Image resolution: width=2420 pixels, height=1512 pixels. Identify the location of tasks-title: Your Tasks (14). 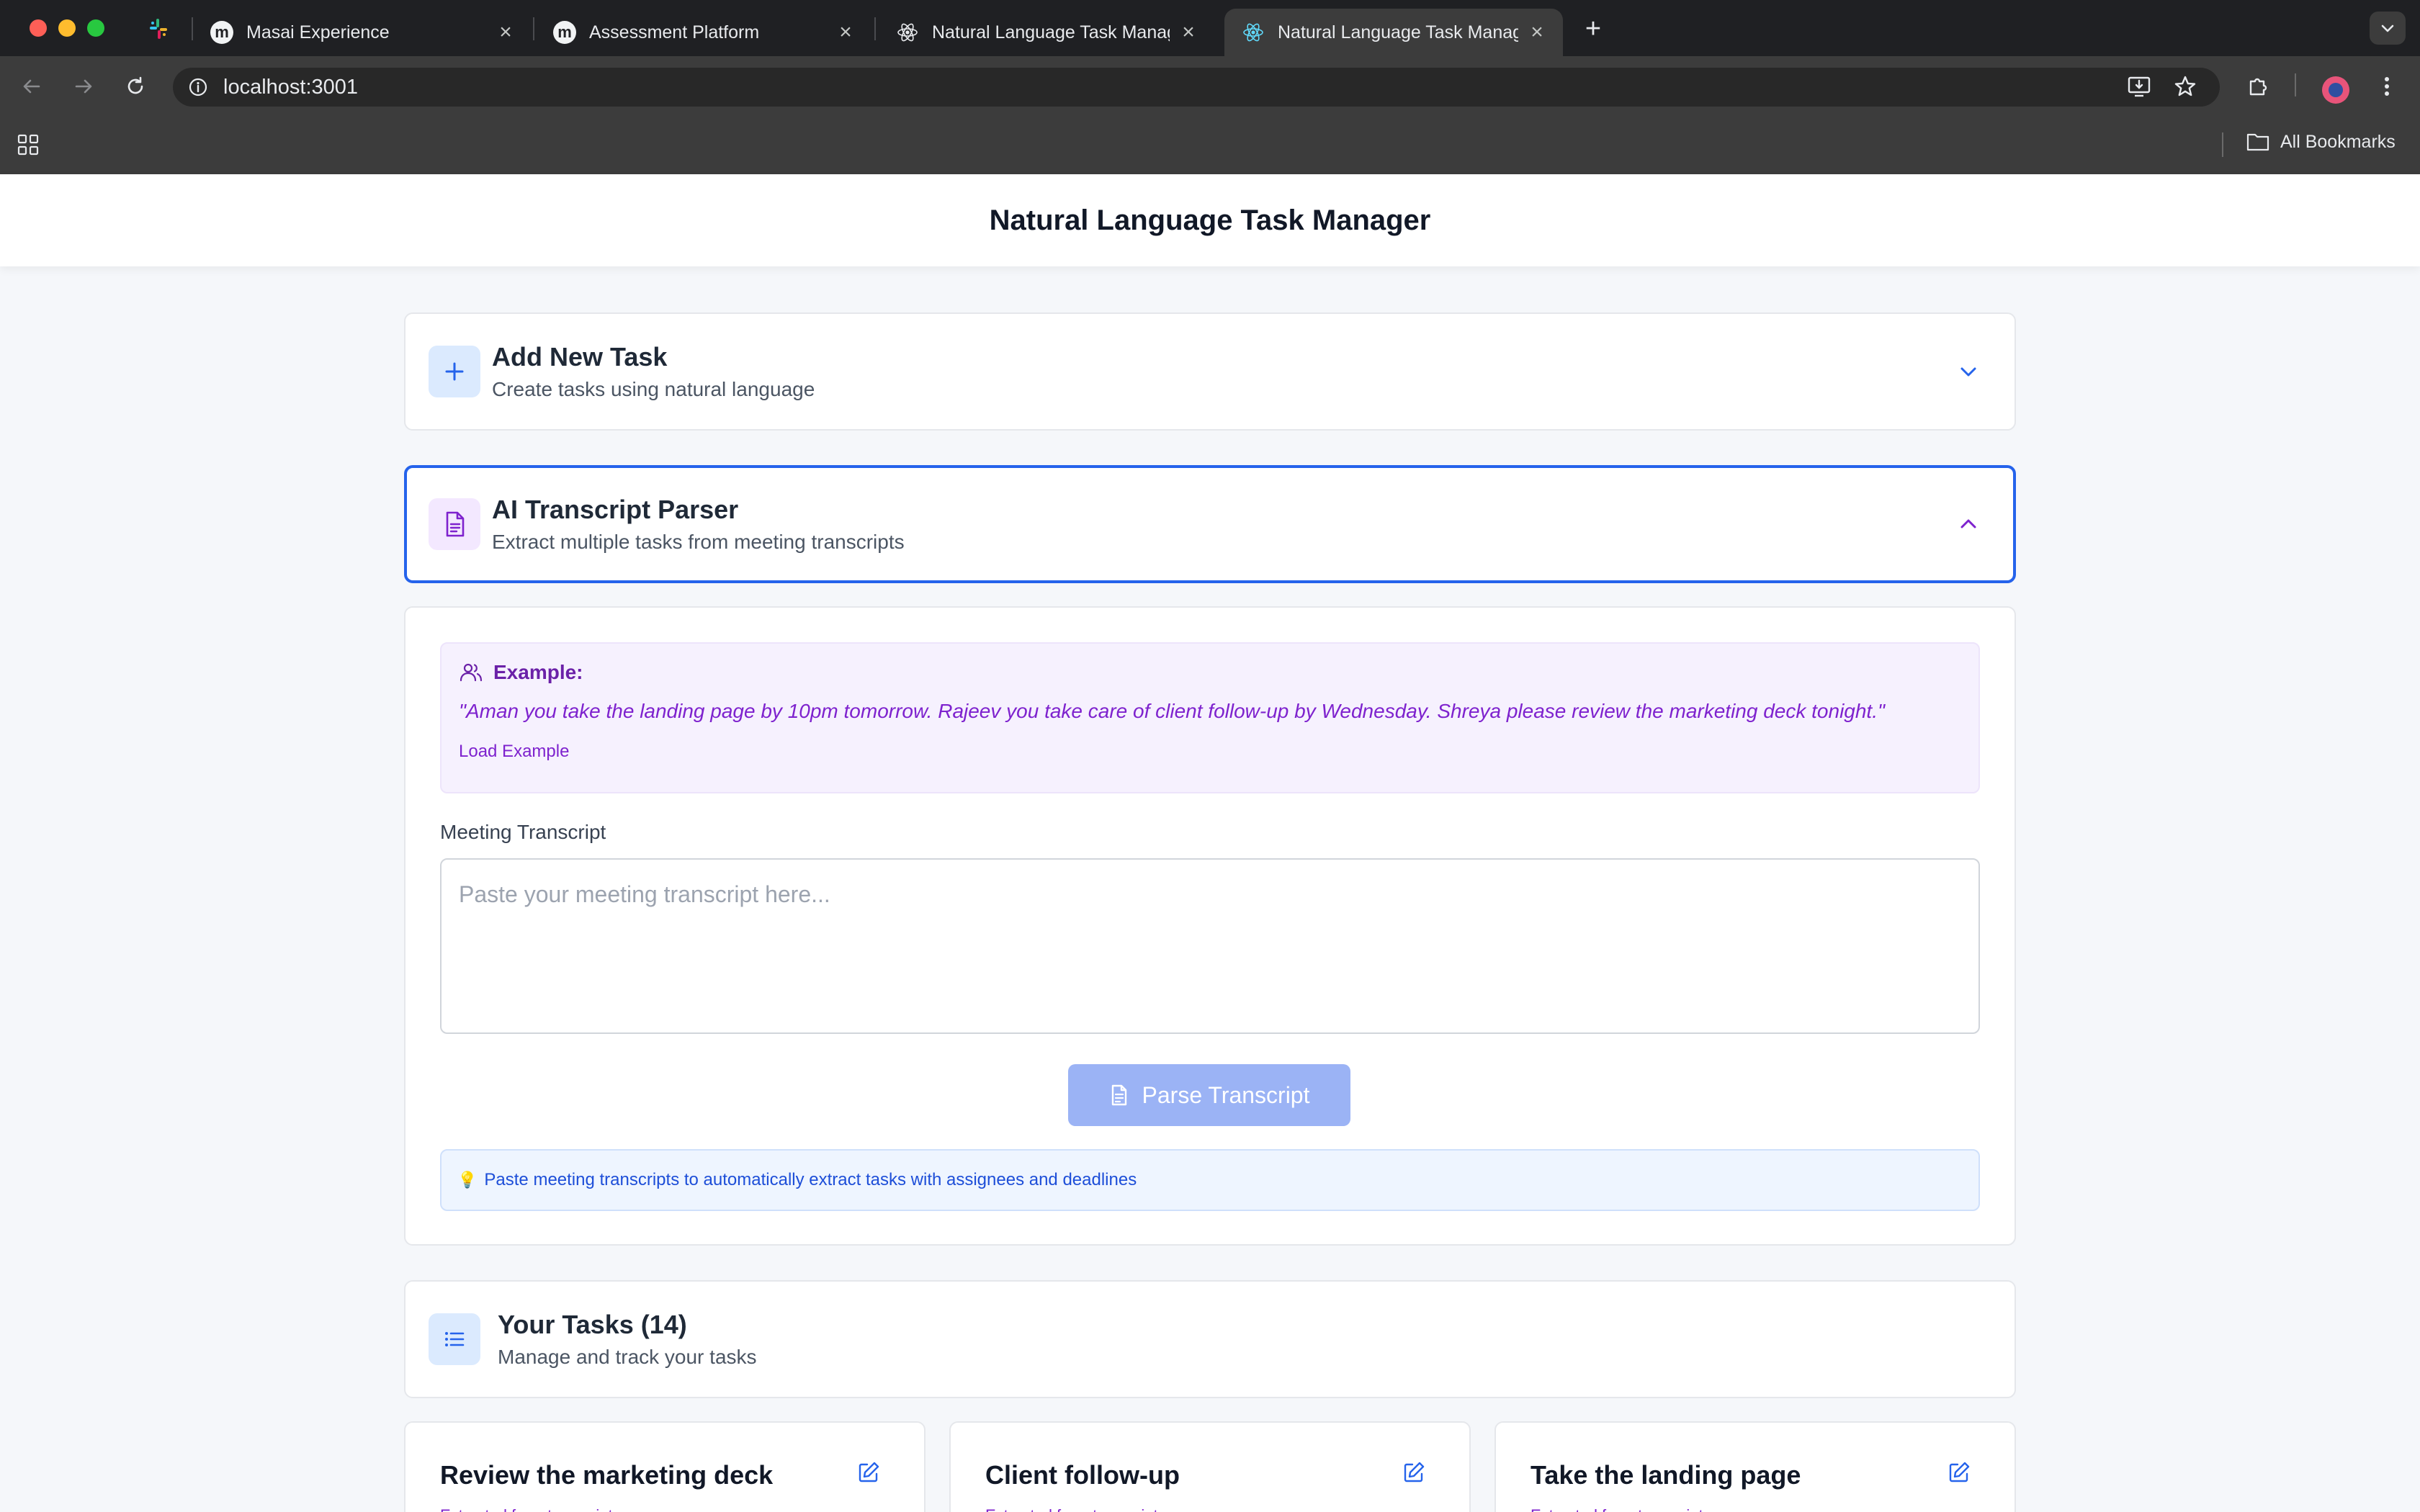
(592, 1324).